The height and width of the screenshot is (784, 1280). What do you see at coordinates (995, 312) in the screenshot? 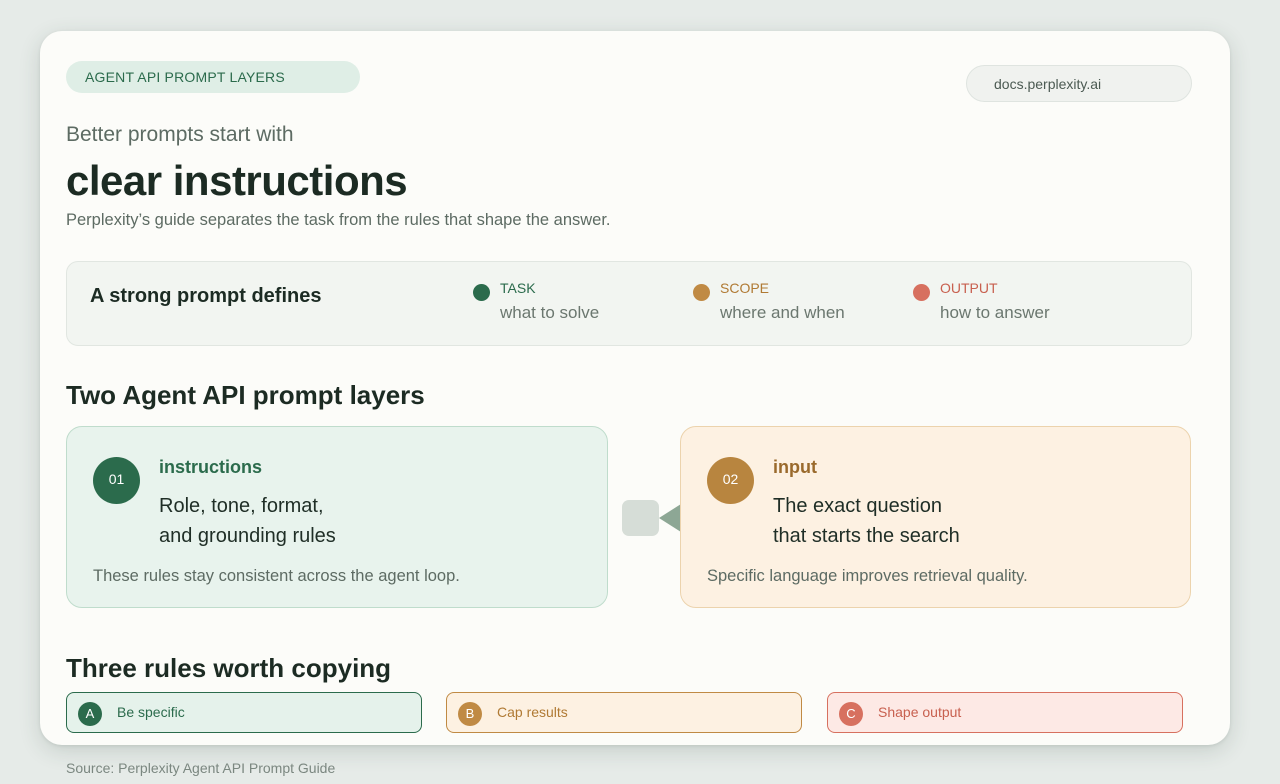
I see `define-desc: how to answer` at bounding box center [995, 312].